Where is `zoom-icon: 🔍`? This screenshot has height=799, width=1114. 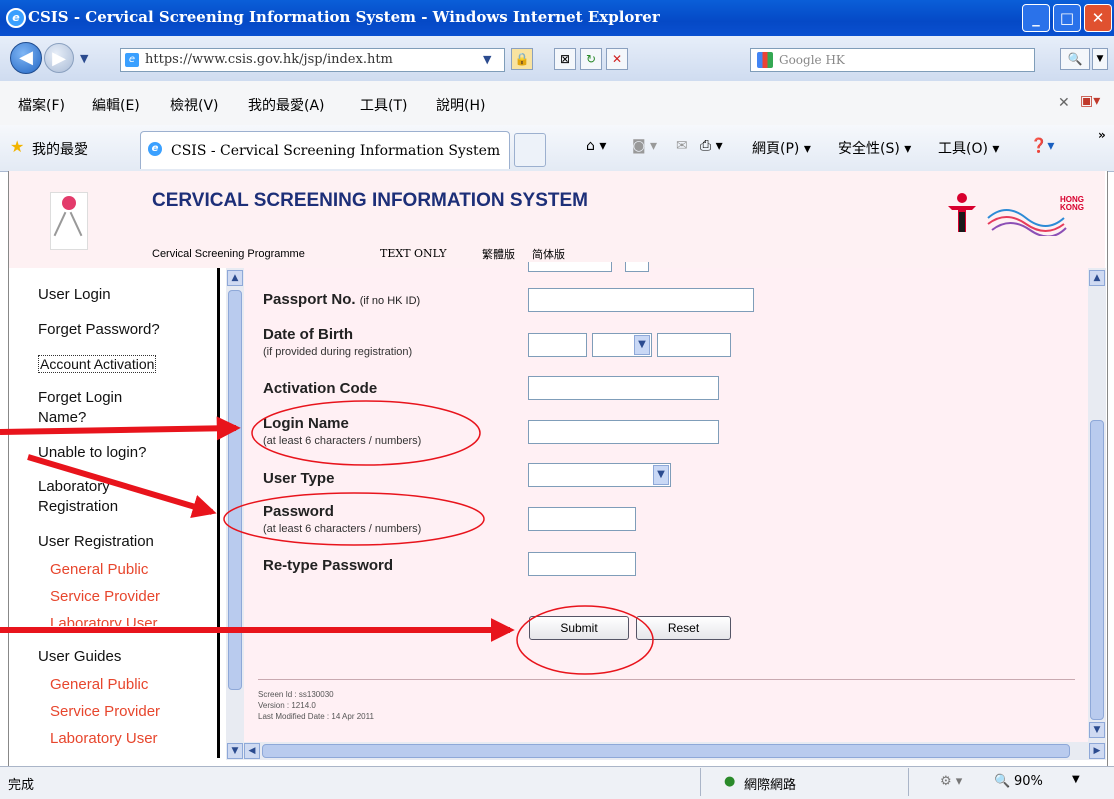 zoom-icon: 🔍 is located at coordinates (1002, 781).